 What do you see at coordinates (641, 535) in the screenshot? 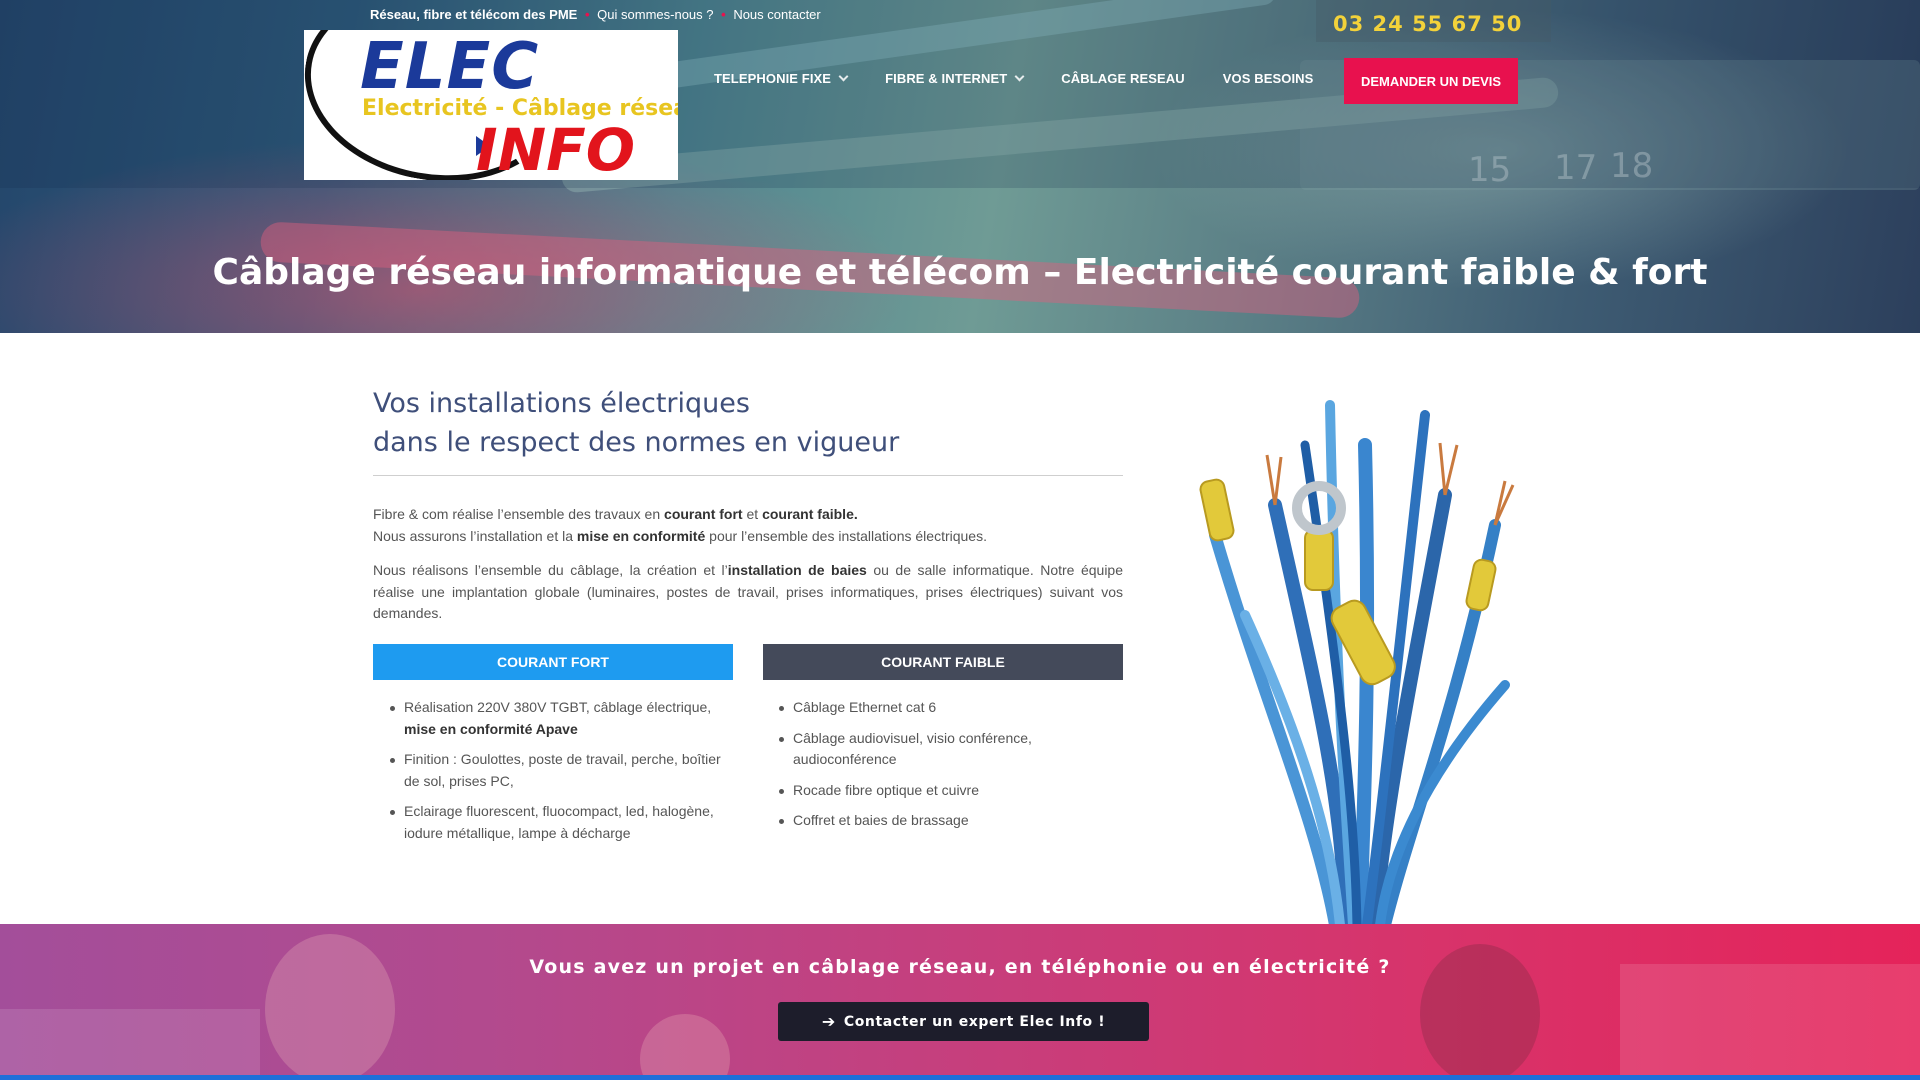
I see `bold-text: mise en conformité` at bounding box center [641, 535].